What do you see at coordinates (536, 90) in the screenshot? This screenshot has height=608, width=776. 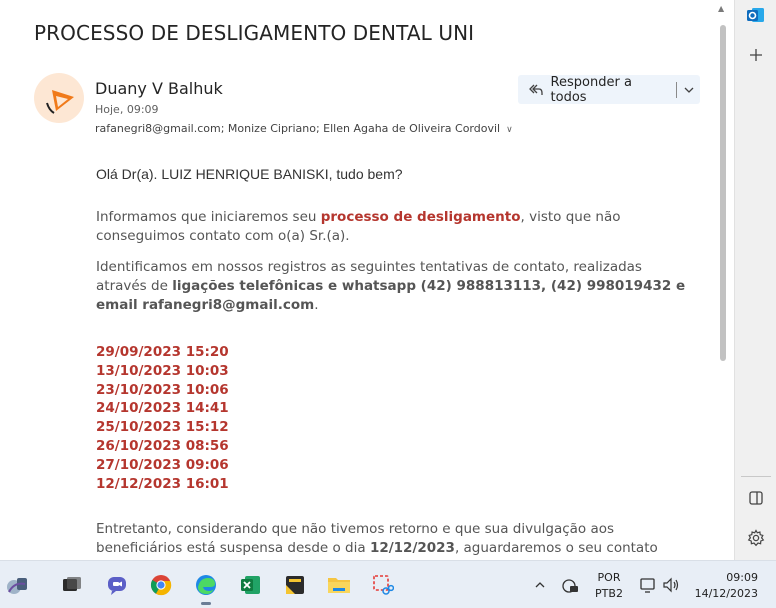 I see `reply-all-icon` at bounding box center [536, 90].